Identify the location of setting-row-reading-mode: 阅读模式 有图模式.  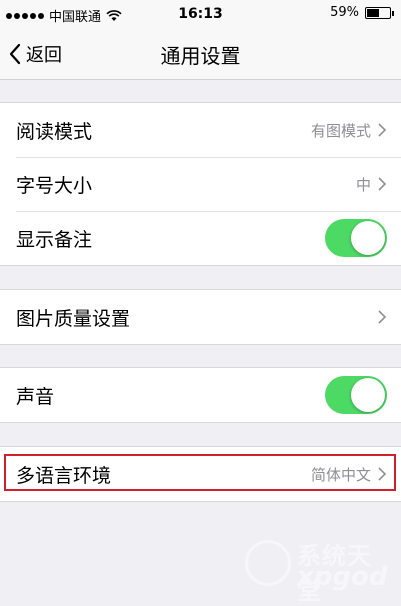
(200, 130).